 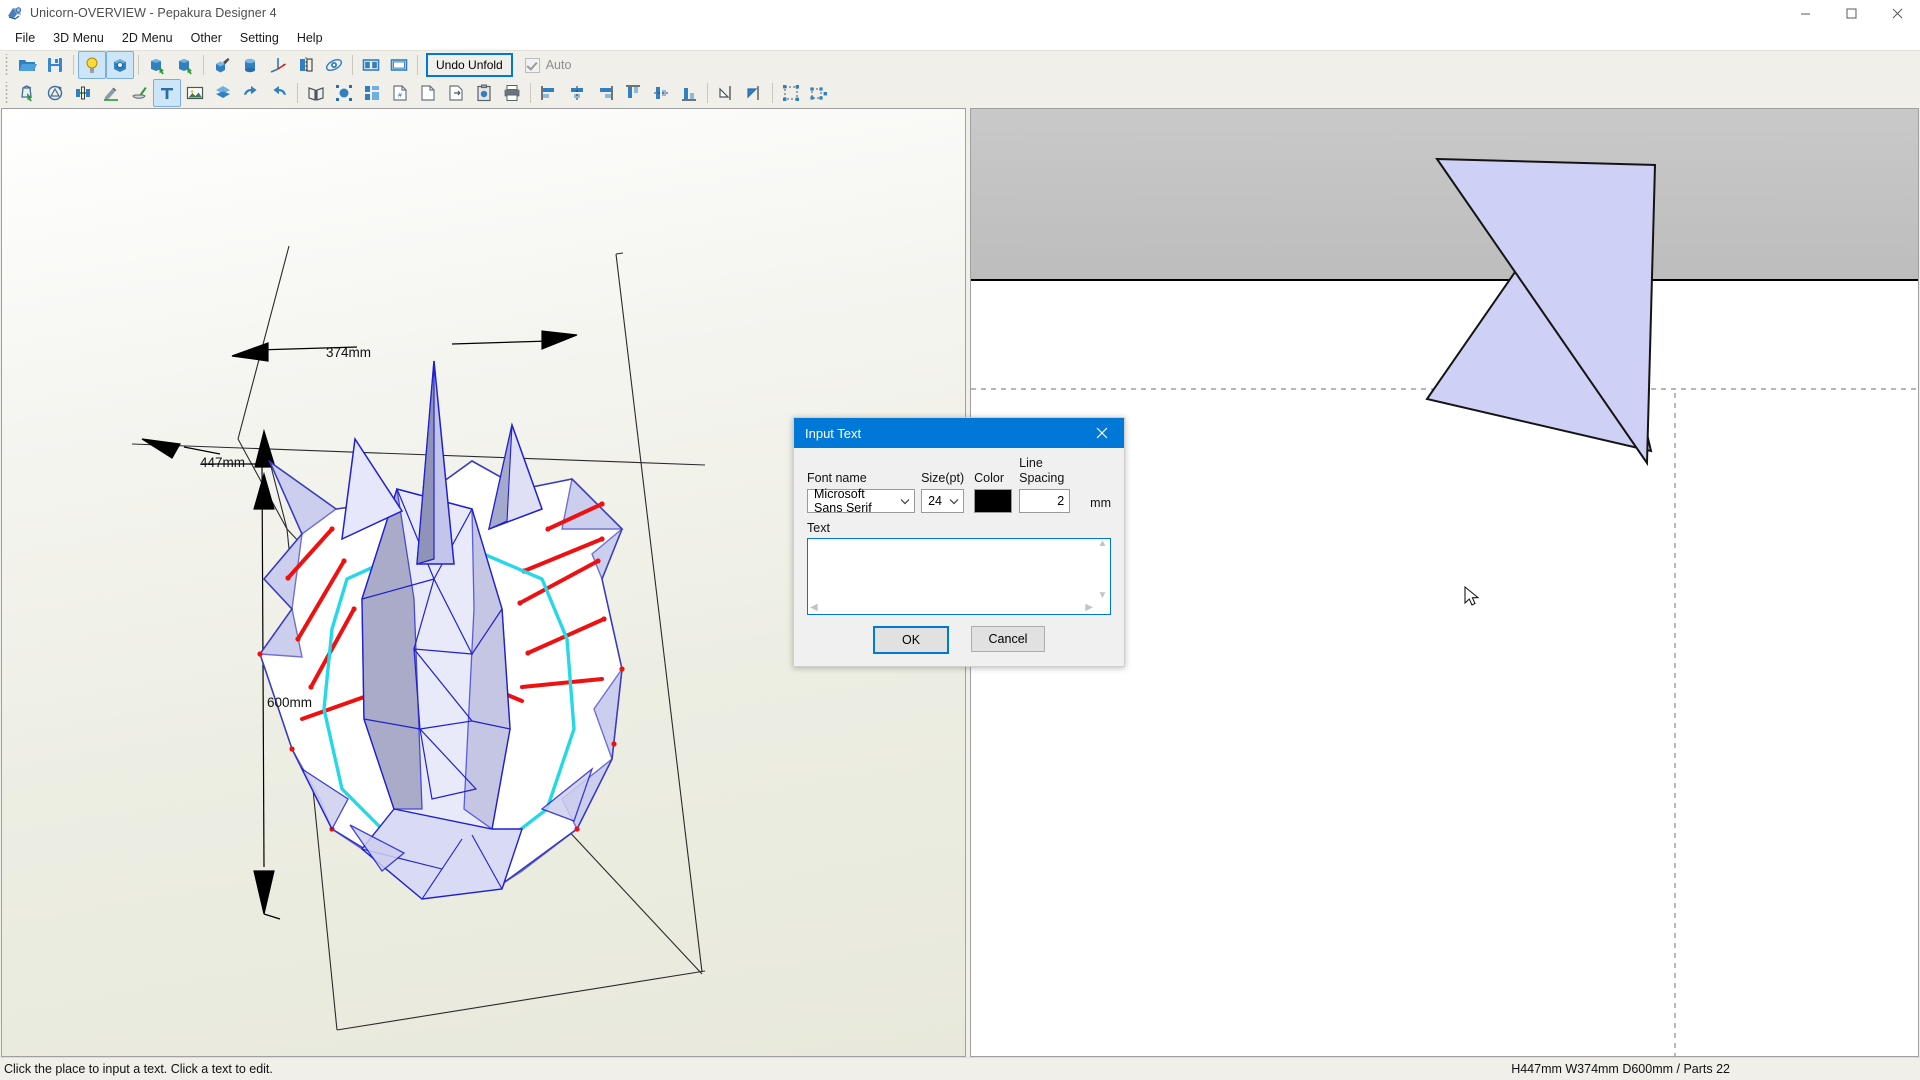 What do you see at coordinates (441, 630) in the screenshot?
I see `unicorn-head-3d-model` at bounding box center [441, 630].